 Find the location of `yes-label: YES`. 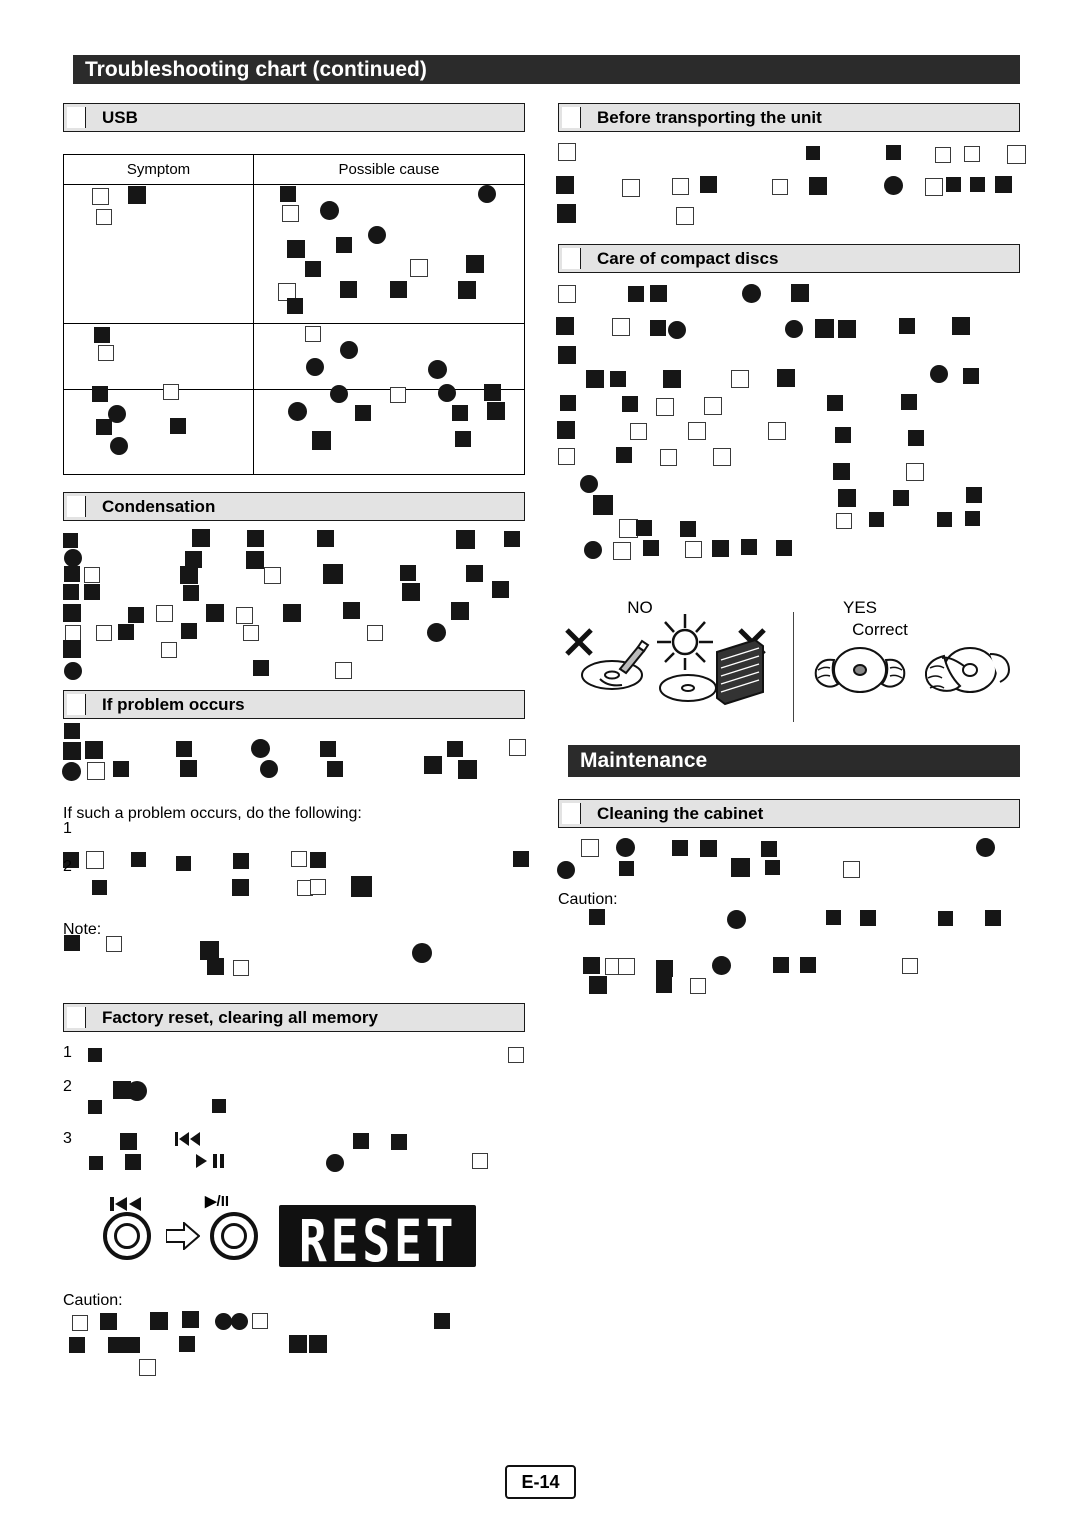

yes-label: YES is located at coordinates (860, 607).